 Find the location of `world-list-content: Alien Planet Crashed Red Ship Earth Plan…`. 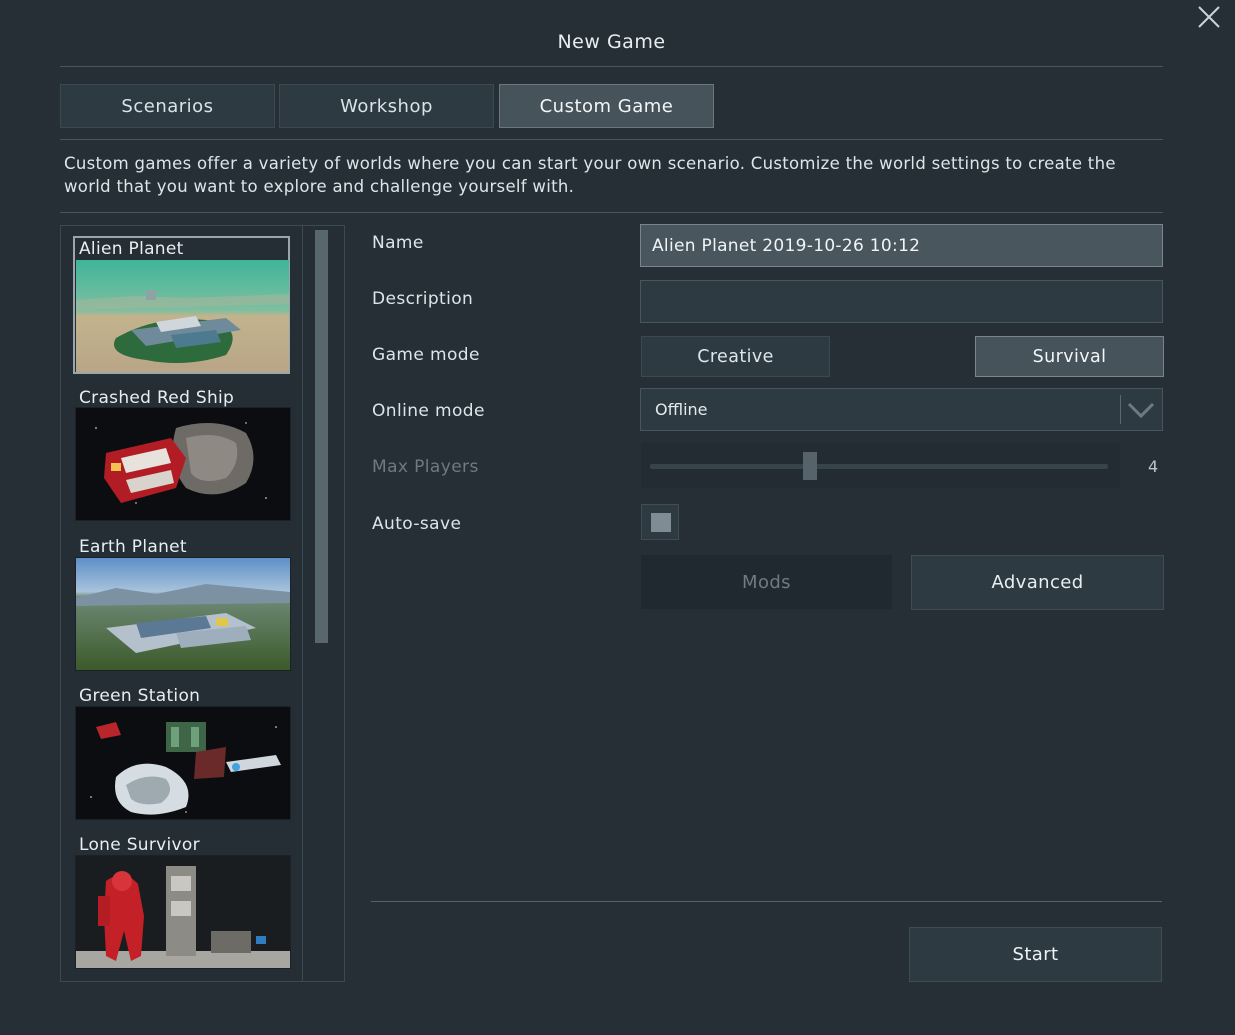

world-list-content: Alien Planet Crashed Red Ship Earth Plan… is located at coordinates (182, 603).